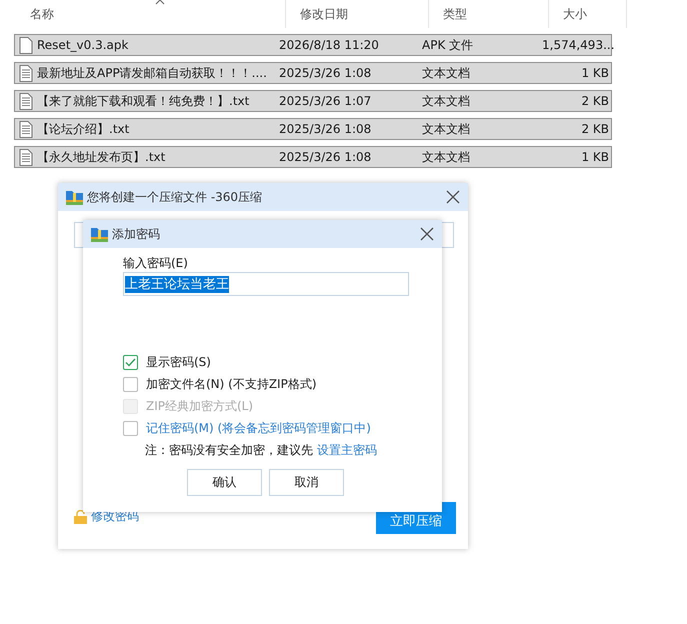 The width and height of the screenshot is (687, 624). Describe the element at coordinates (143, 101) in the screenshot. I see `file-name: 【来了就能下载和观看！纯免费！】.txt` at that location.